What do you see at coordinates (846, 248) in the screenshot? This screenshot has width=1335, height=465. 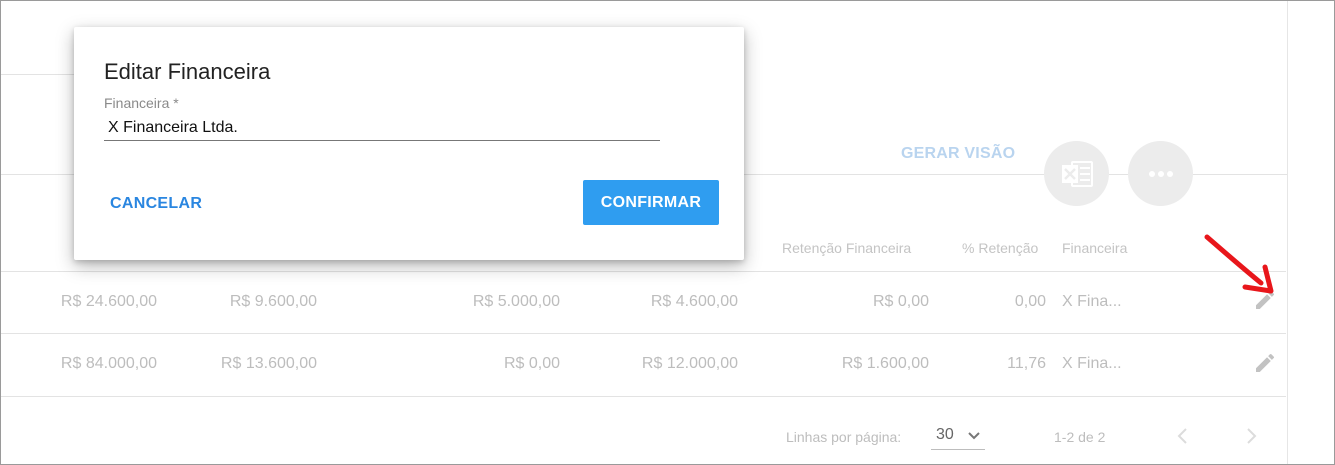 I see `col-header-retencao-financeira: Retenção Financeira` at bounding box center [846, 248].